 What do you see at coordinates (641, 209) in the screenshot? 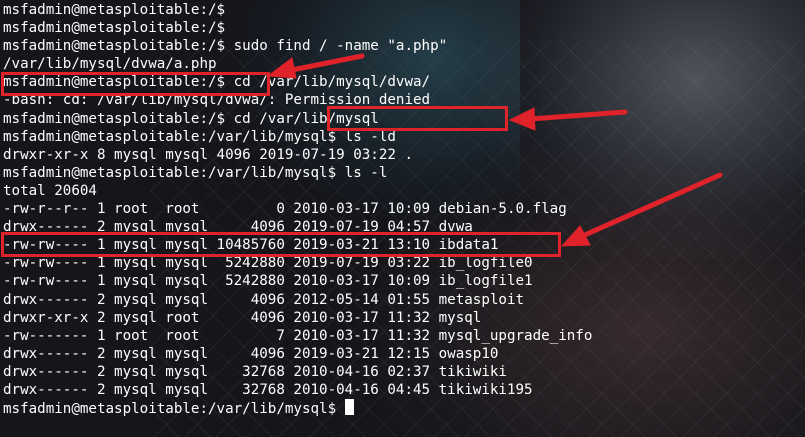
I see `arrow-to-dvwa-row-icon` at bounding box center [641, 209].